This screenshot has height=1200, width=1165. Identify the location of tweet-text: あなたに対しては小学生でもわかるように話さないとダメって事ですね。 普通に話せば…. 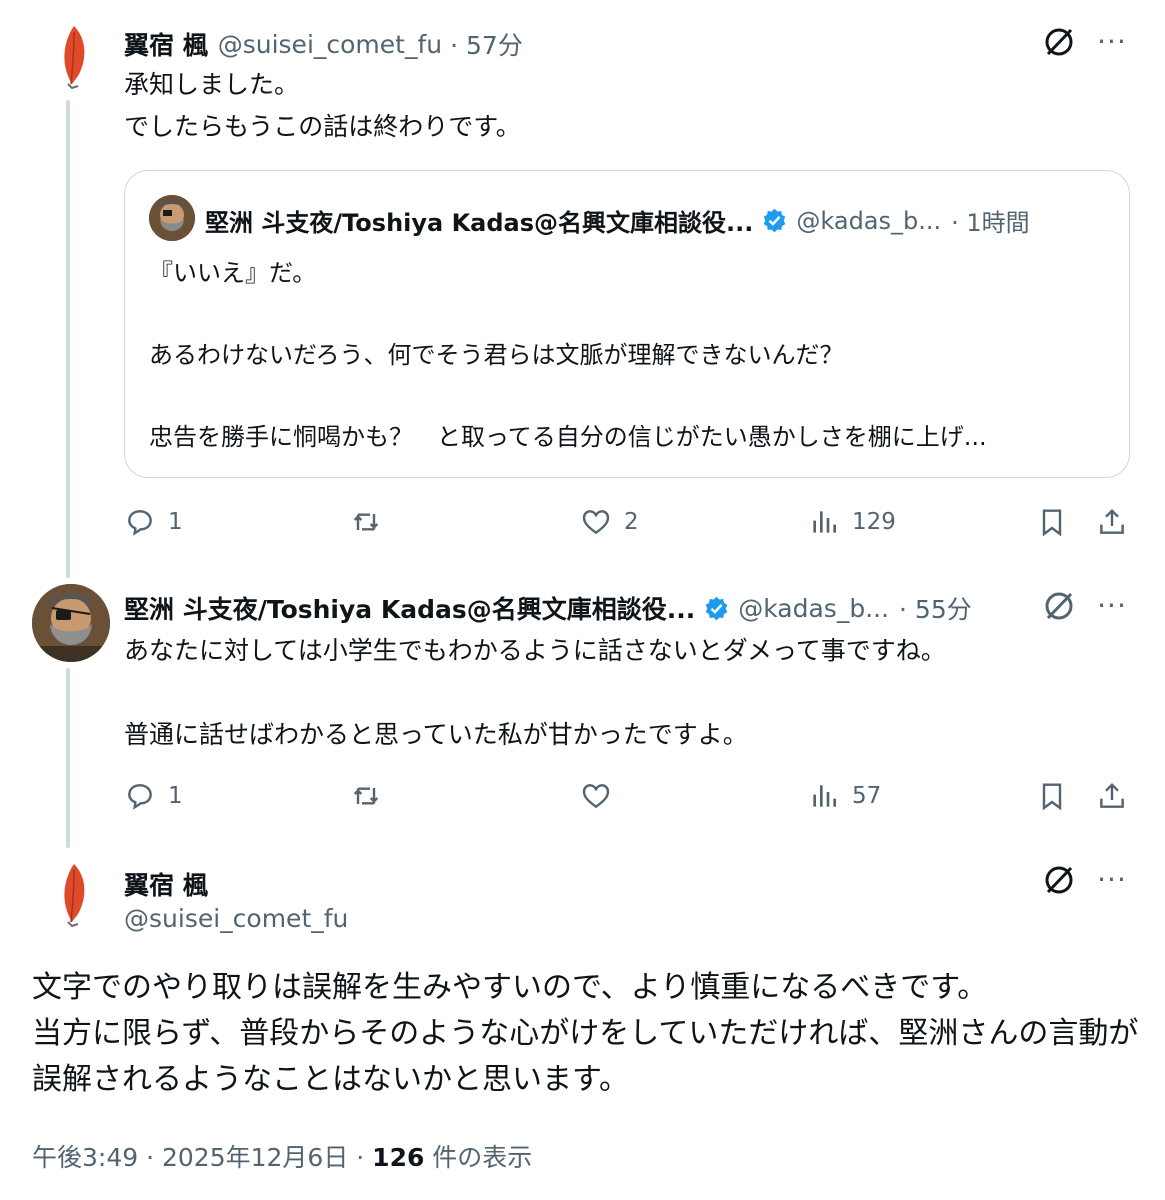
(535, 692).